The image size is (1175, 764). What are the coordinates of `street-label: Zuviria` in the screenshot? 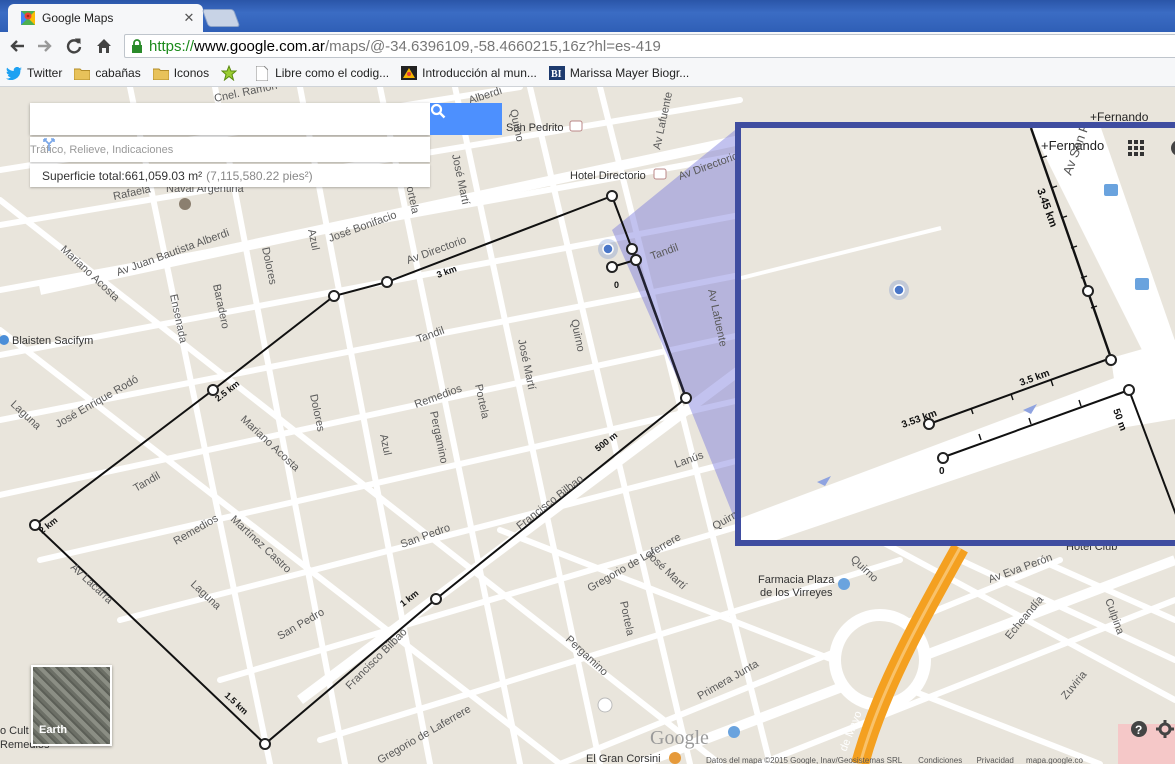 It's located at (1074, 685).